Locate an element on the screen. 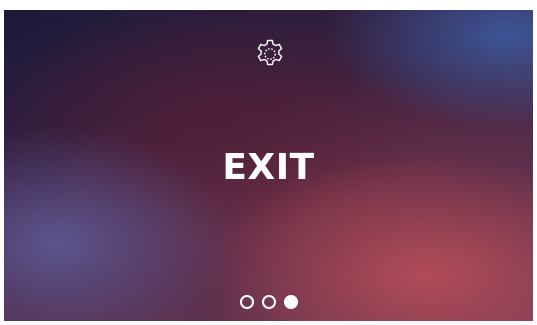  page-dot-3-active is located at coordinates (291, 302).